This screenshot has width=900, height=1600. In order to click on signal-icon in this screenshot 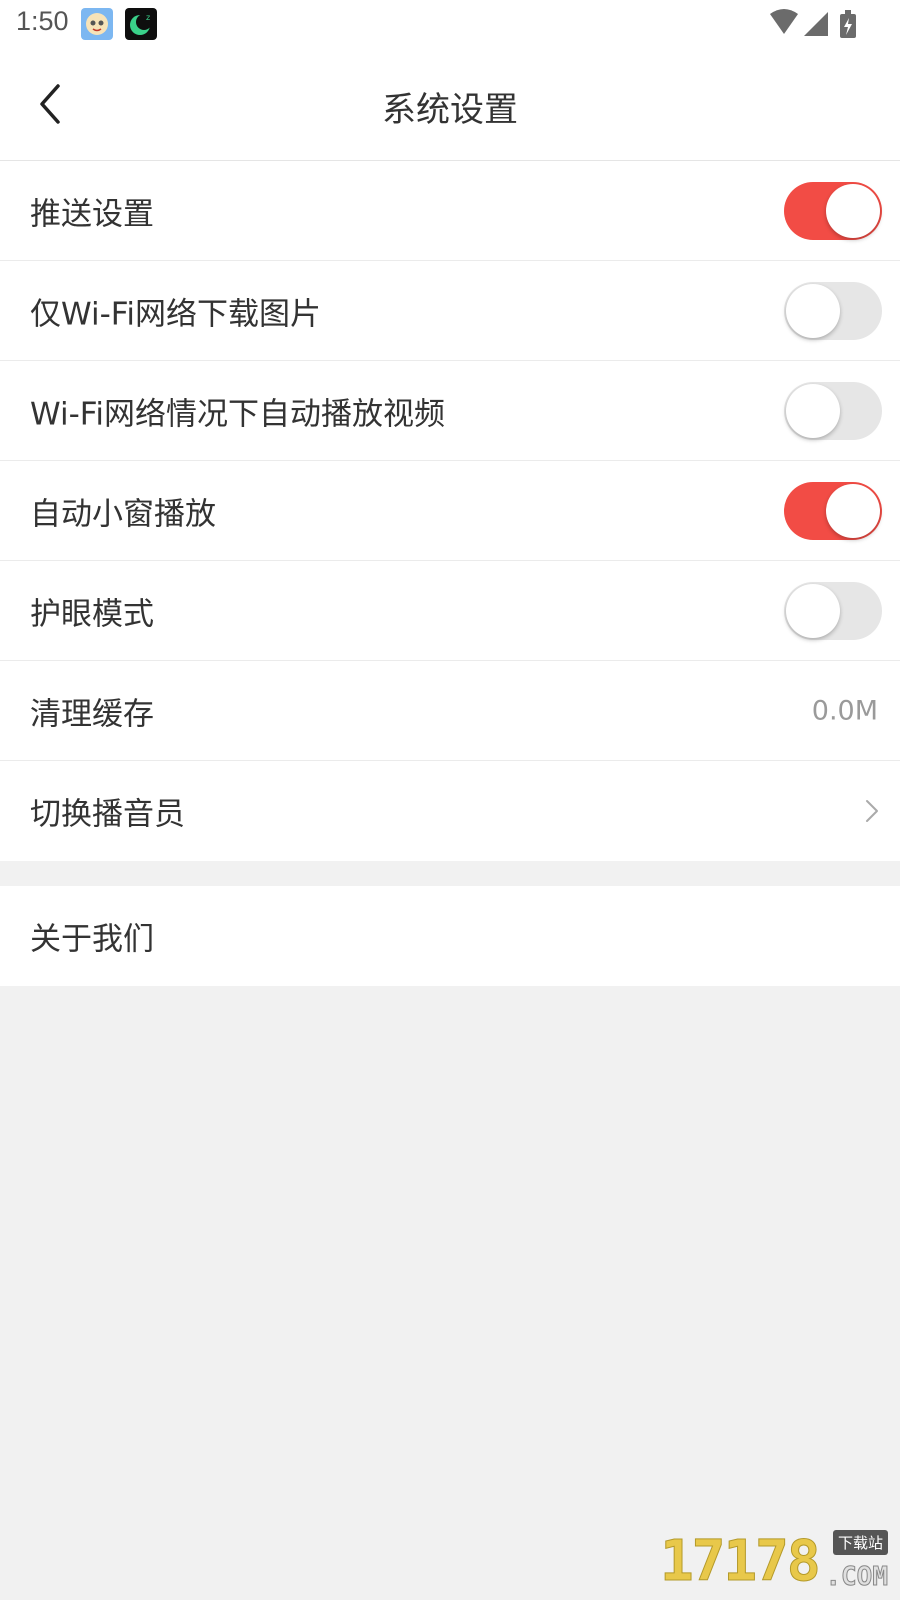, I will do `click(816, 24)`.